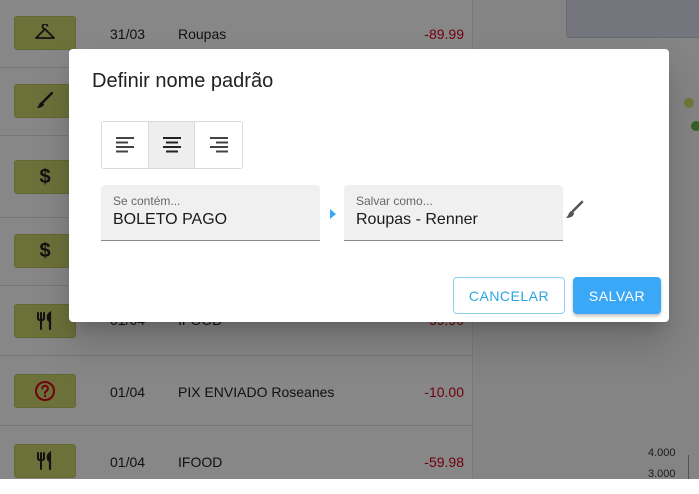  I want to click on align-right-icon, so click(218, 145).